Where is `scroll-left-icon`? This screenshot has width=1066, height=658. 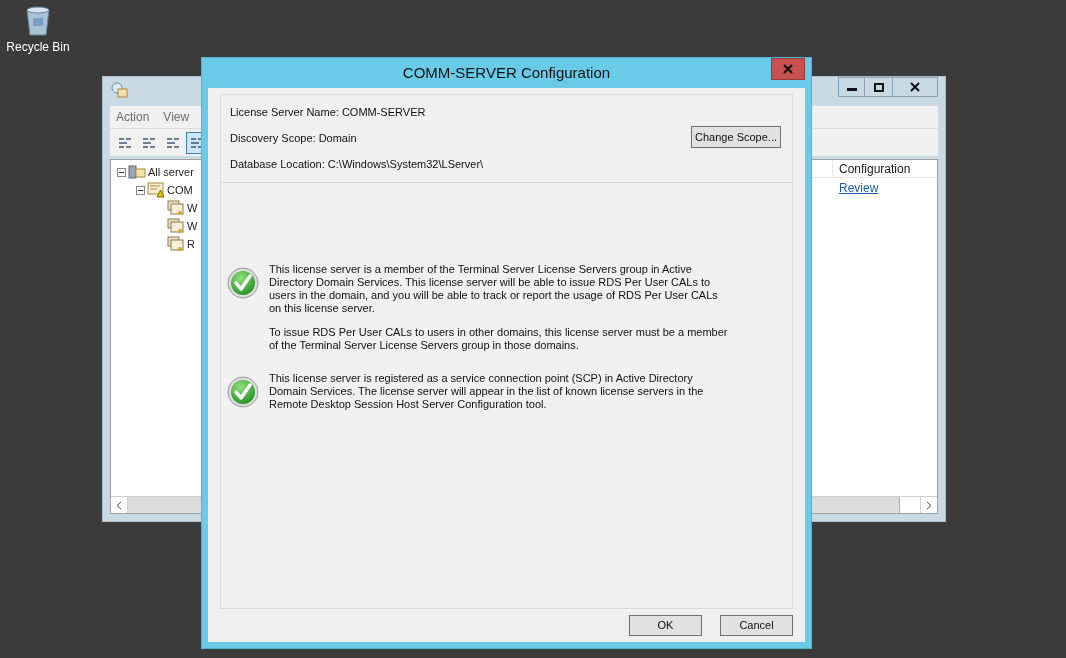 scroll-left-icon is located at coordinates (119, 505).